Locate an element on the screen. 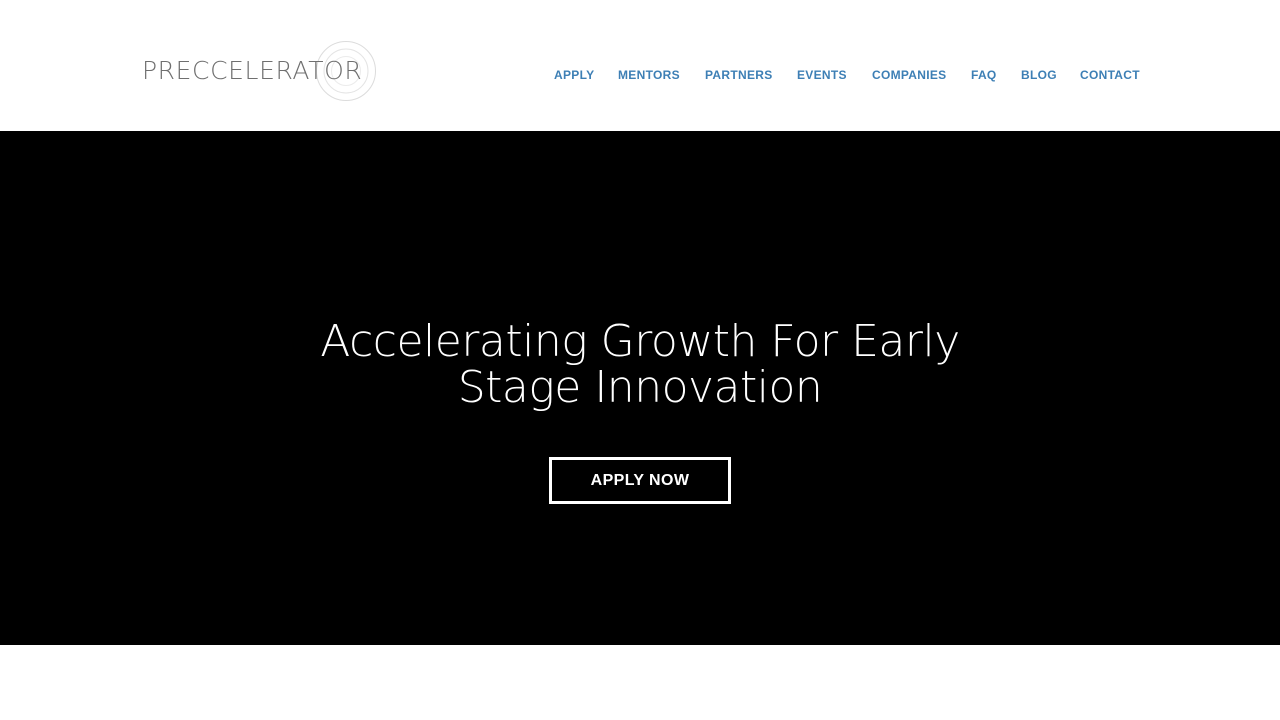  nav-item-mentors: MENTORS is located at coordinates (649, 75).